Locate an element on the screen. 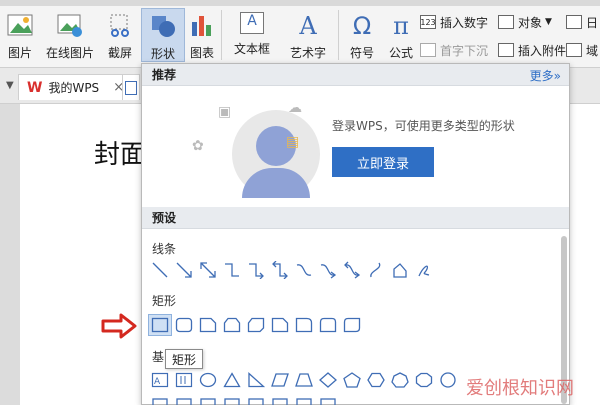  shape-curved-double-arrow is located at coordinates (352, 270).